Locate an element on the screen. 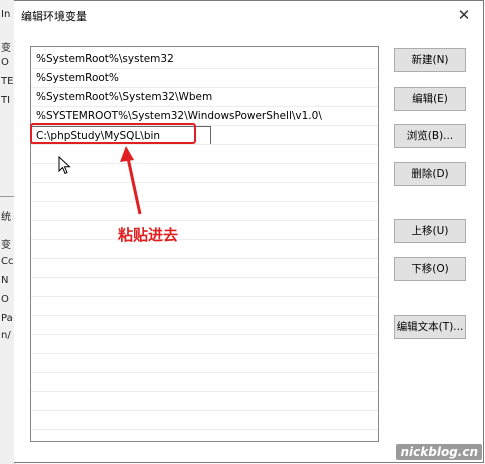 The height and width of the screenshot is (464, 485). watermark: nickblog.cn is located at coordinates (439, 452).